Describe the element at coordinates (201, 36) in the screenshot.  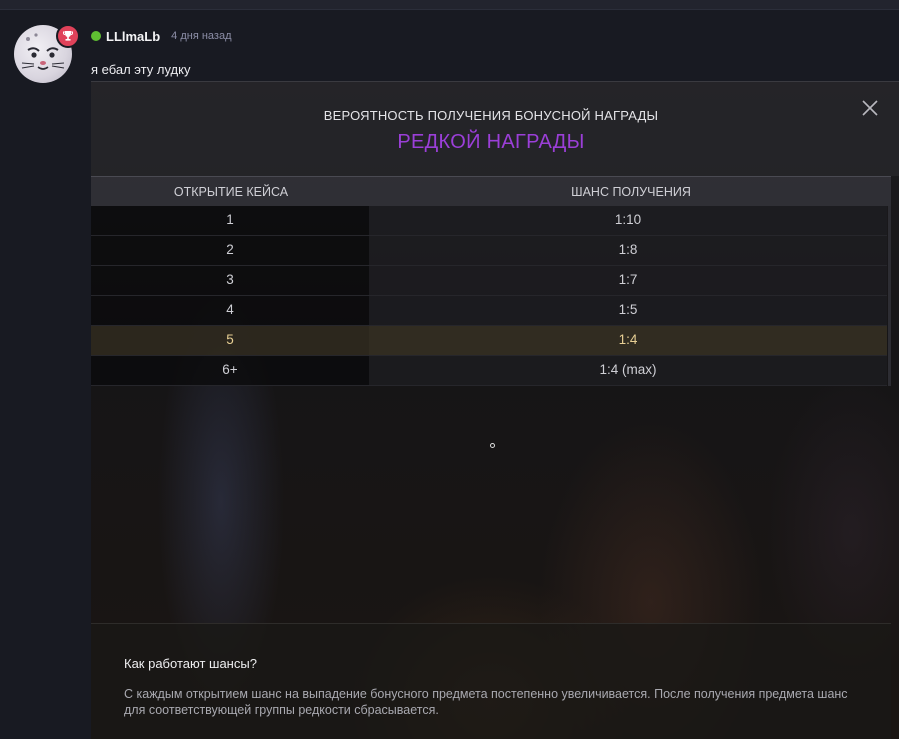
I see `comment-timestamp: 4 дня назад` at that location.